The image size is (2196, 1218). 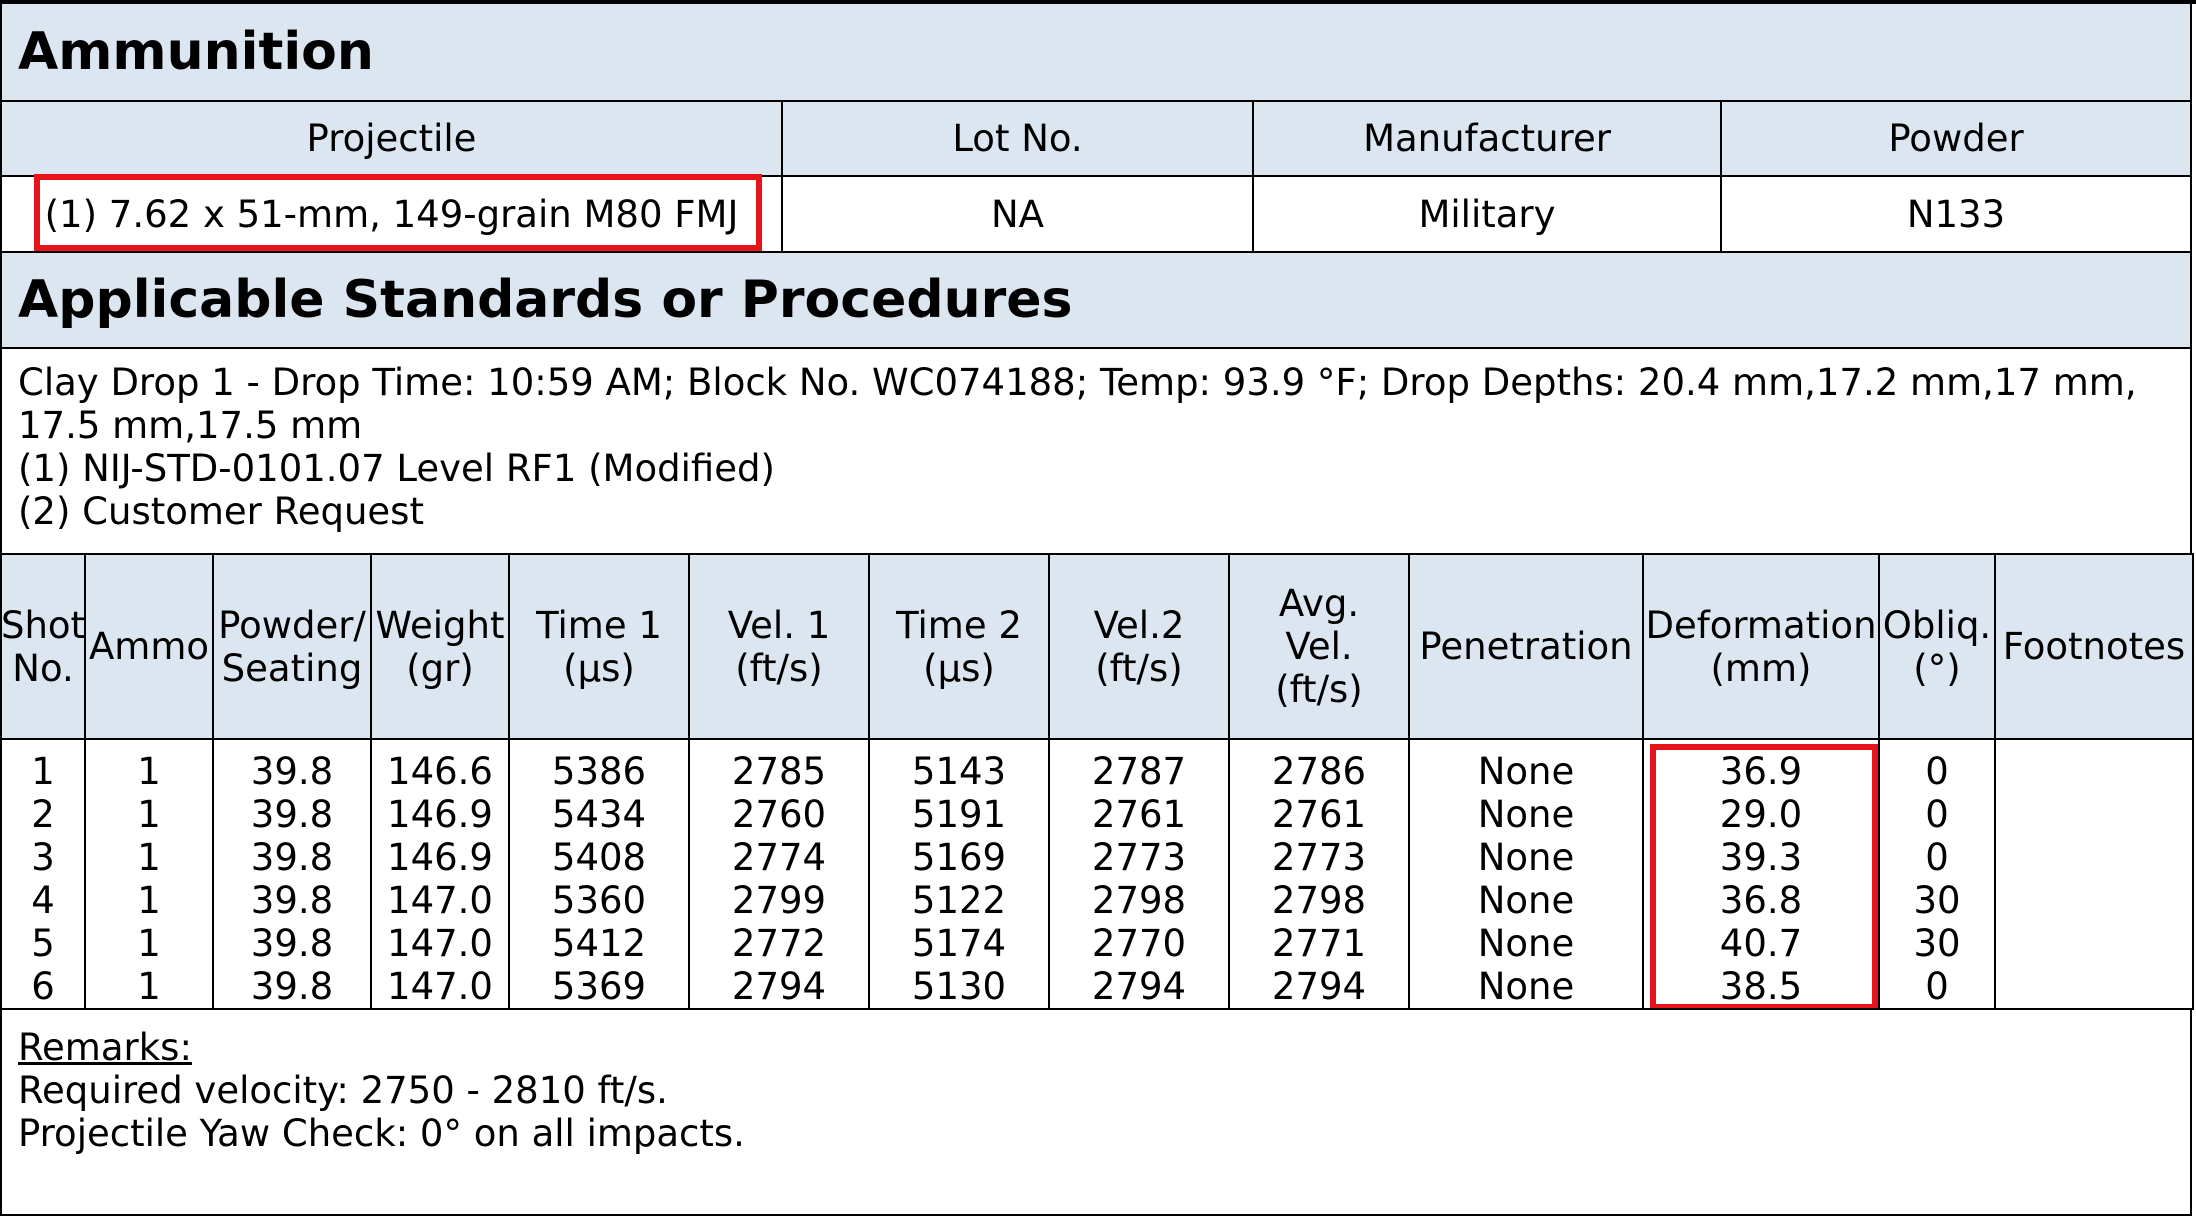 I want to click on vel-1-header-line: Vel. 1, so click(x=779, y=625).